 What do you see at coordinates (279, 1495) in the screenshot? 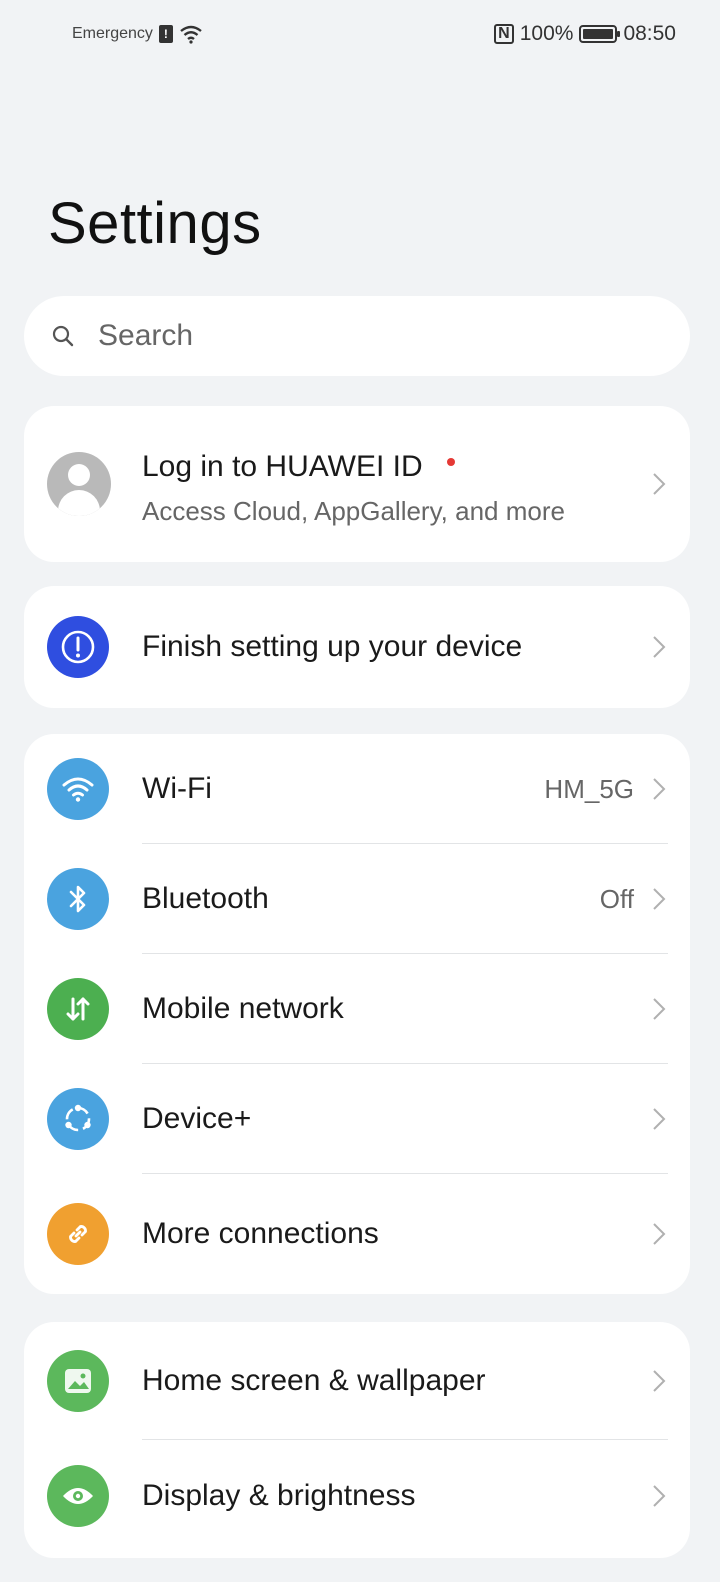
I see `display-brightness-label: Display & brightness` at bounding box center [279, 1495].